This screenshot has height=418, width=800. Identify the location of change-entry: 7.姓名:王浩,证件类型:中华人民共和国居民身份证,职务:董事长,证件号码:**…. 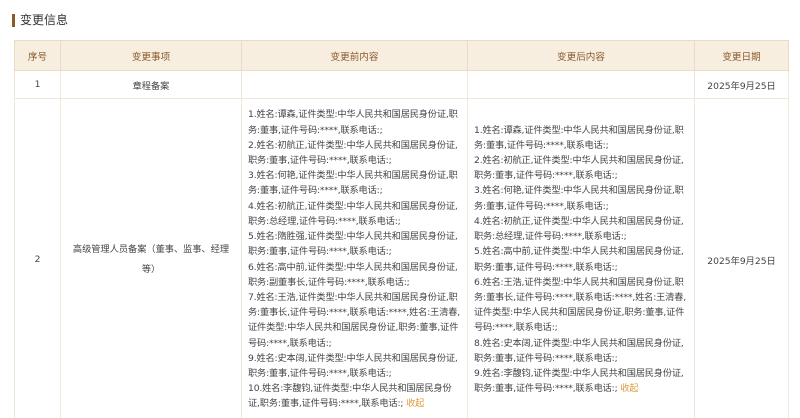
(354, 320).